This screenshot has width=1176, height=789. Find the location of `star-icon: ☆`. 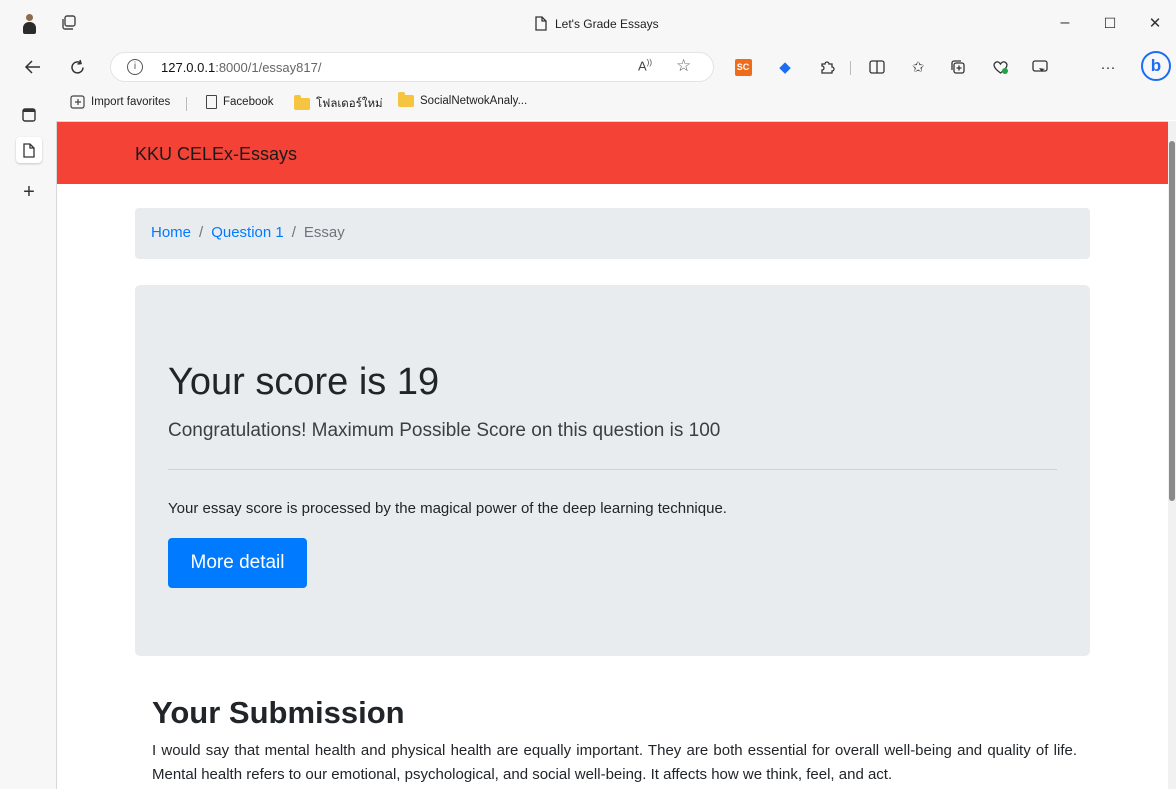

star-icon: ☆ is located at coordinates (683, 66).